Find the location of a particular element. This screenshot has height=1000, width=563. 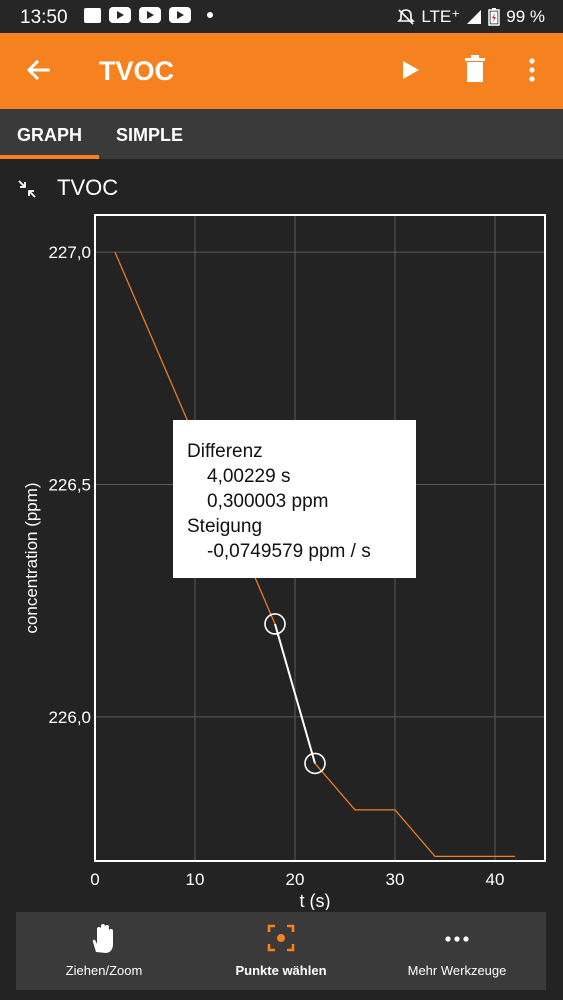

more-vert-icon is located at coordinates (532, 70).